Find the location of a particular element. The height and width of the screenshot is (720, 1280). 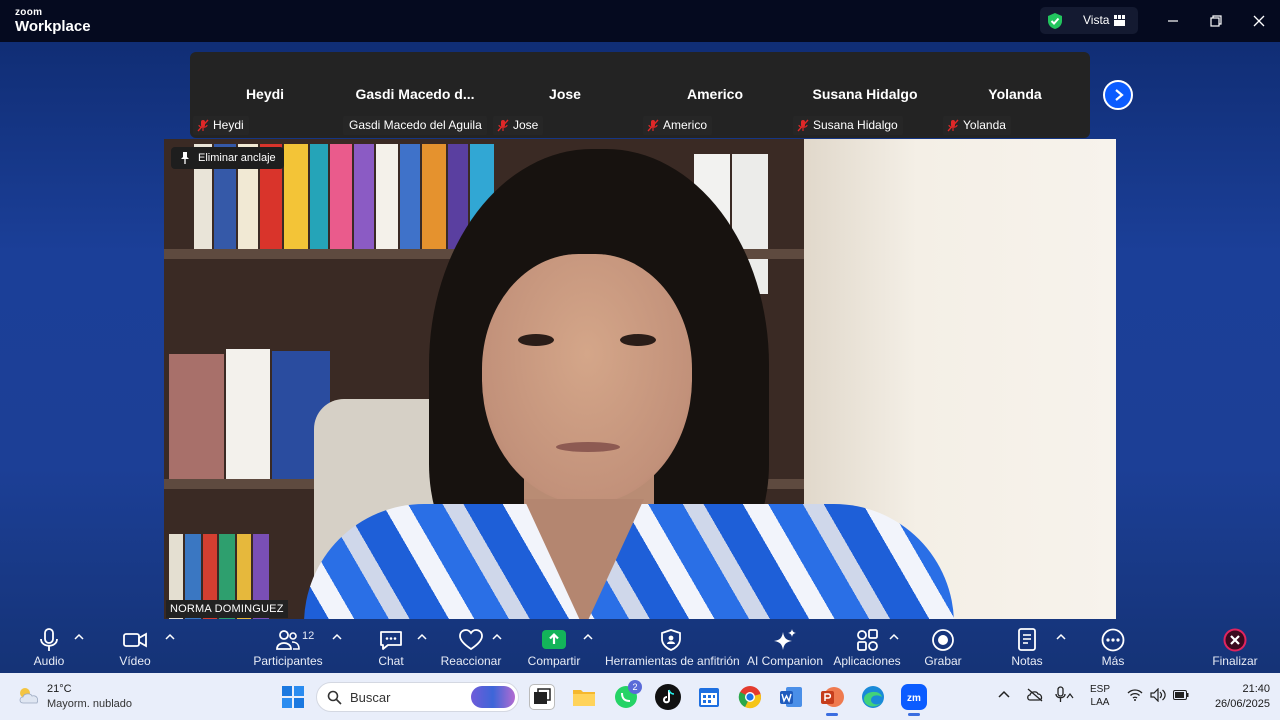

chat-caret-icon is located at coordinates (422, 637).